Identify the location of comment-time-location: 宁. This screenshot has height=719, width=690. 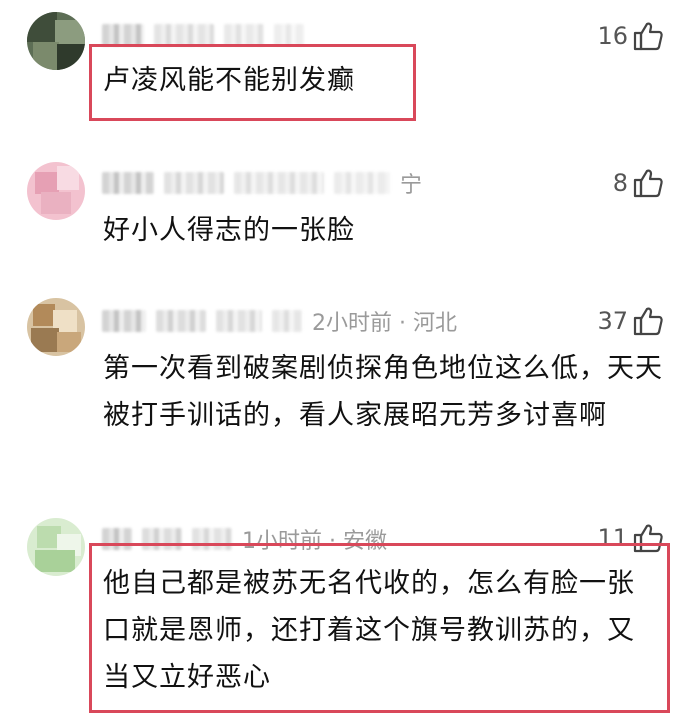
(411, 185).